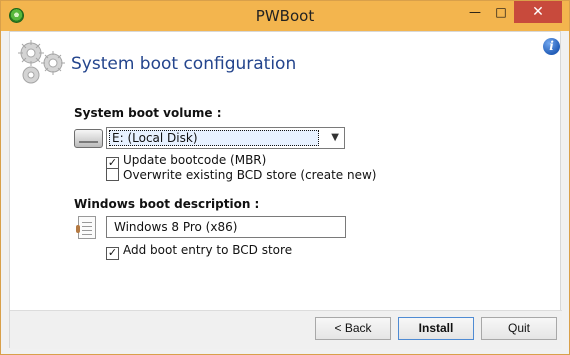 This screenshot has width=570, height=355. Describe the element at coordinates (112, 174) in the screenshot. I see `overwrite-bcd-checkbox` at that location.